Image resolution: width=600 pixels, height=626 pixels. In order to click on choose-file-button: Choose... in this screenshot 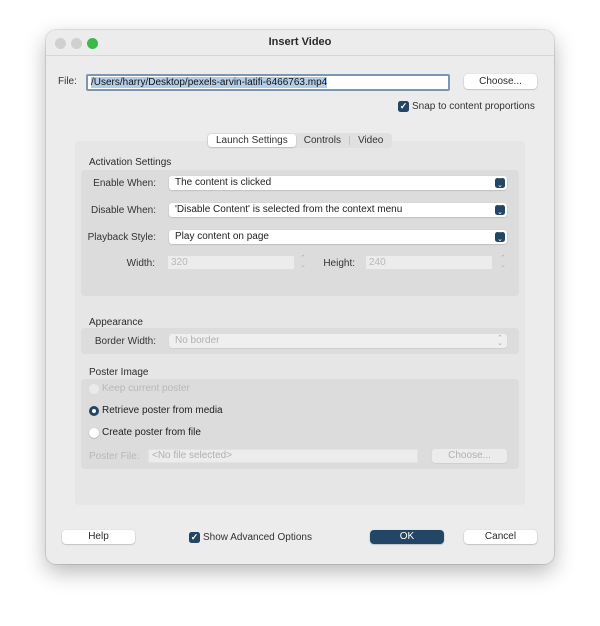, I will do `click(500, 81)`.